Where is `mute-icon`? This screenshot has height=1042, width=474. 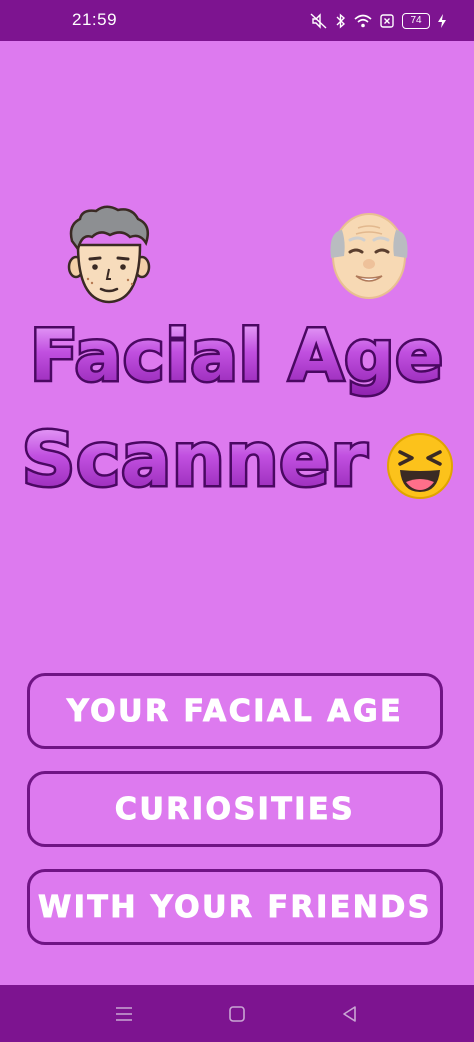
mute-icon is located at coordinates (319, 21).